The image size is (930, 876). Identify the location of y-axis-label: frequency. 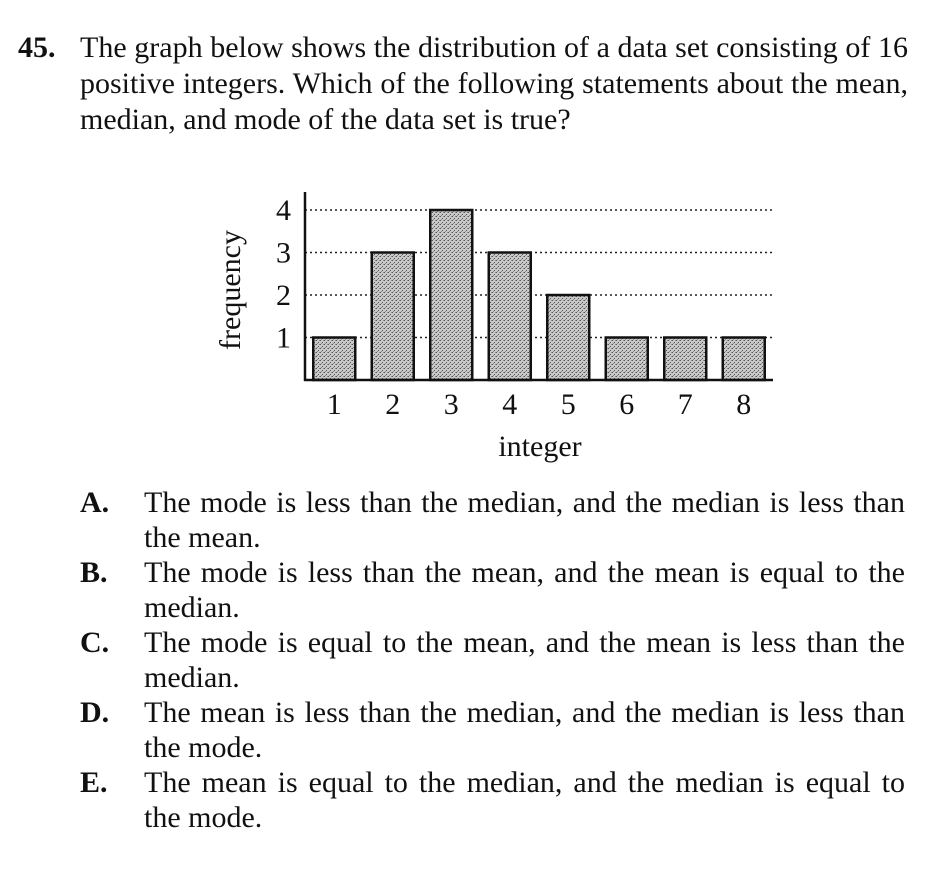
(230, 290).